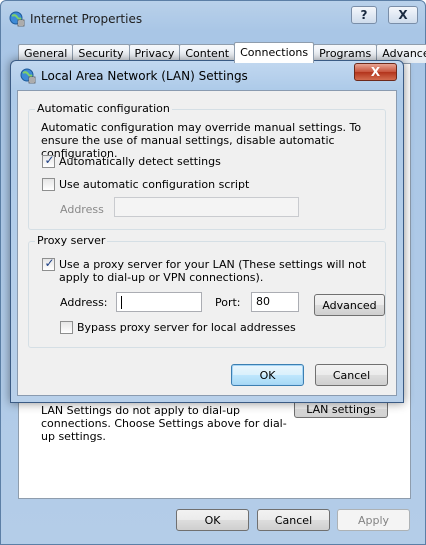 This screenshot has width=426, height=545. Describe the element at coordinates (206, 207) in the screenshot. I see `script-address-input` at that location.